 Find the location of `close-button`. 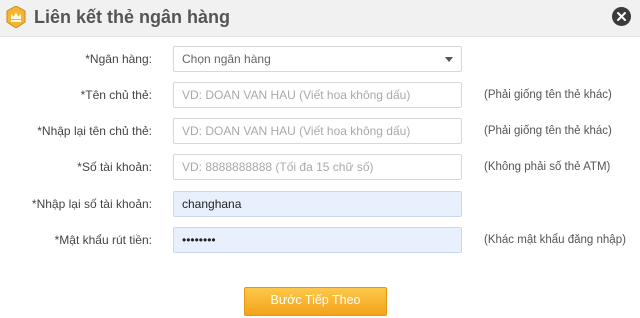

close-button is located at coordinates (621, 16).